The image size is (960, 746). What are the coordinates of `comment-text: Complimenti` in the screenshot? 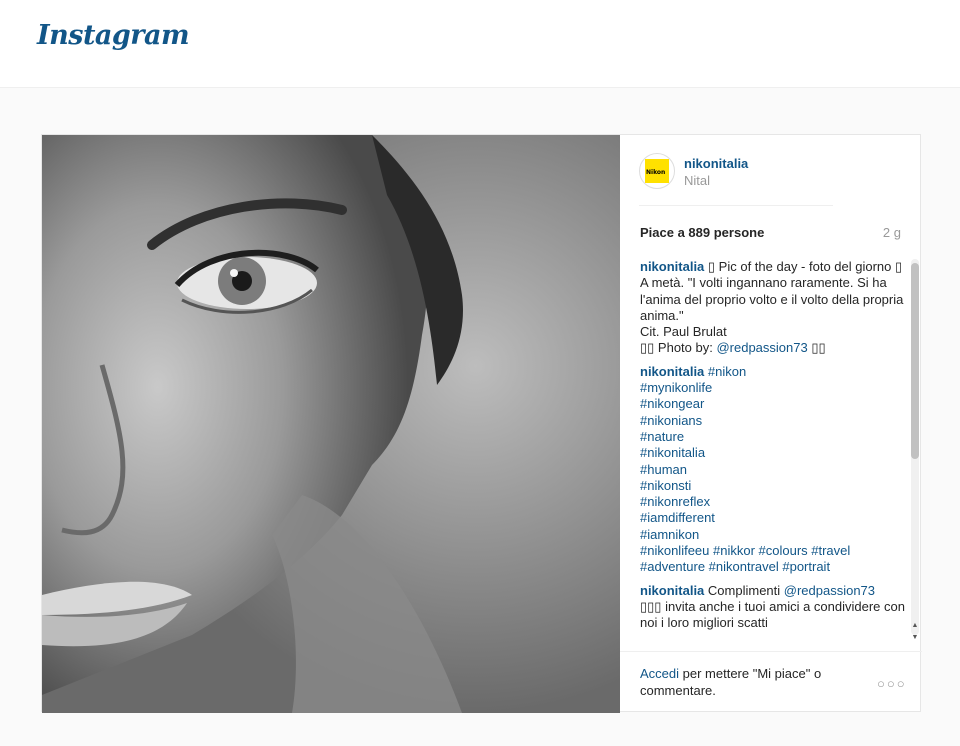 It's located at (744, 590).